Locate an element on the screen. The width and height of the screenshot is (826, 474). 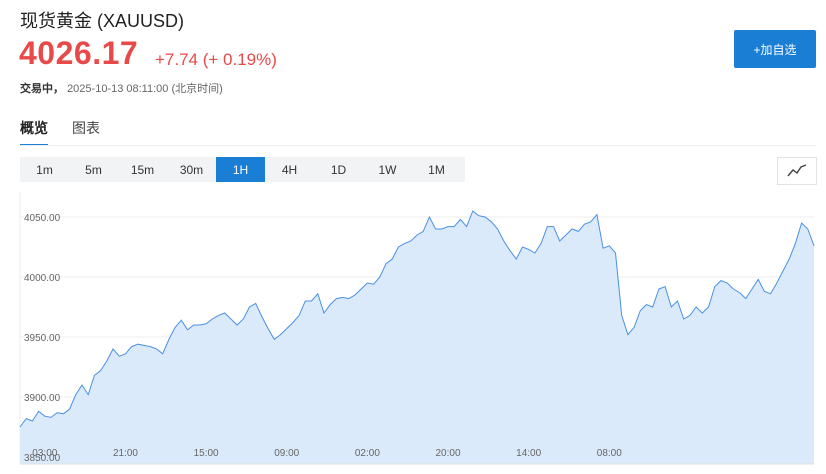
tab-overview: 概览 is located at coordinates (34, 132).